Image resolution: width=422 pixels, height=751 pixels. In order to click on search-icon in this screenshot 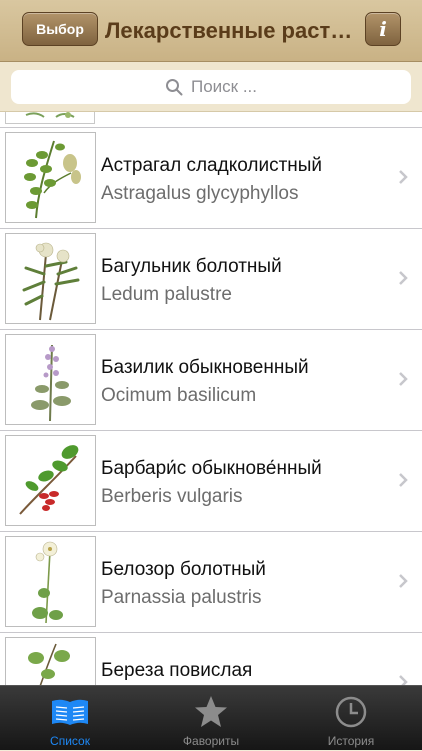, I will do `click(174, 87)`.